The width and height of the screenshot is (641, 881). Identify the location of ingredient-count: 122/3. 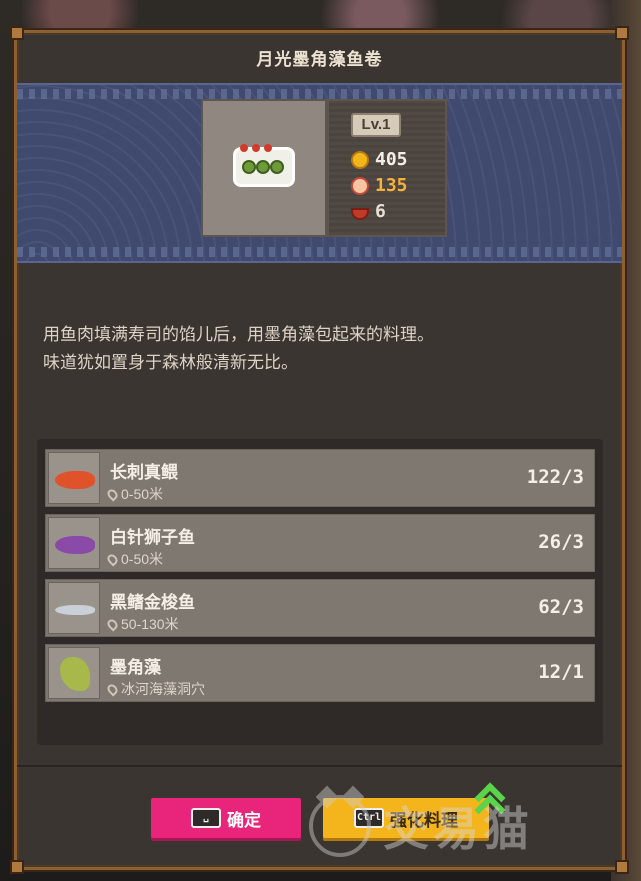
(555, 477).